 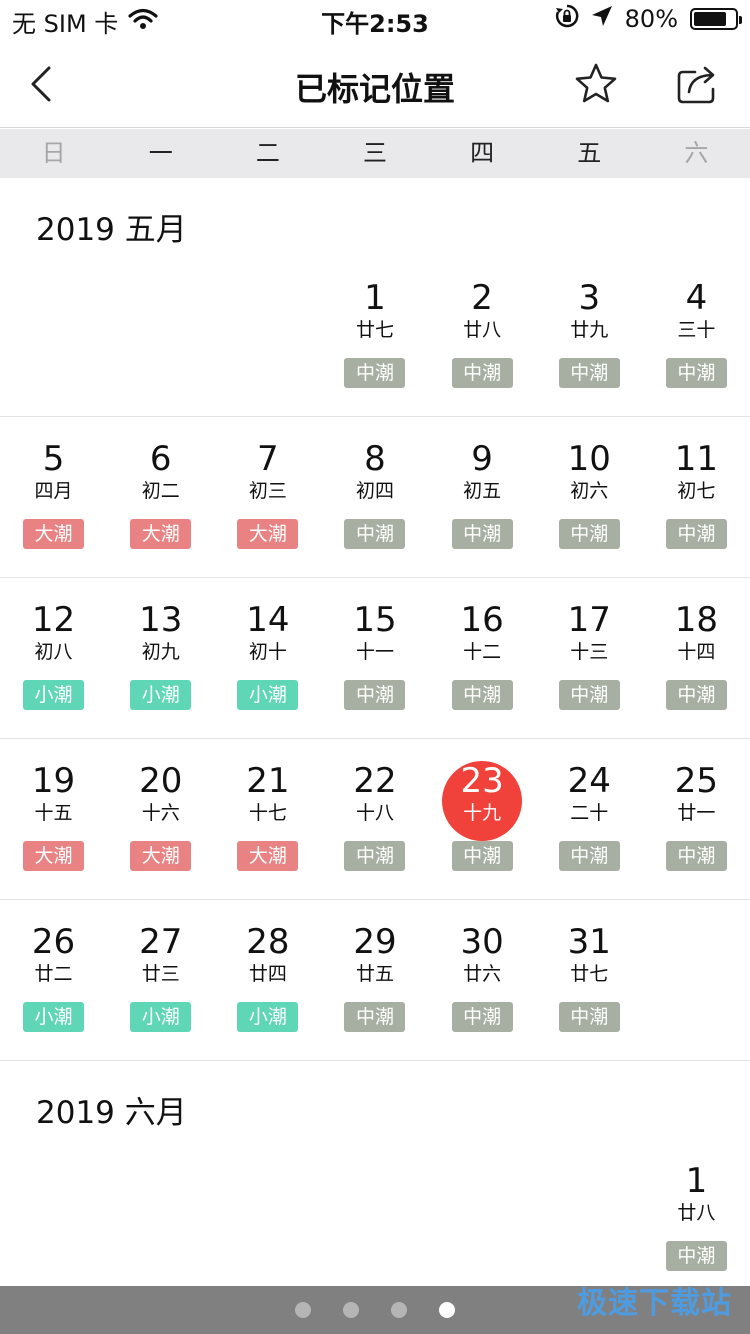 What do you see at coordinates (696, 298) in the screenshot?
I see `day-number: 4` at bounding box center [696, 298].